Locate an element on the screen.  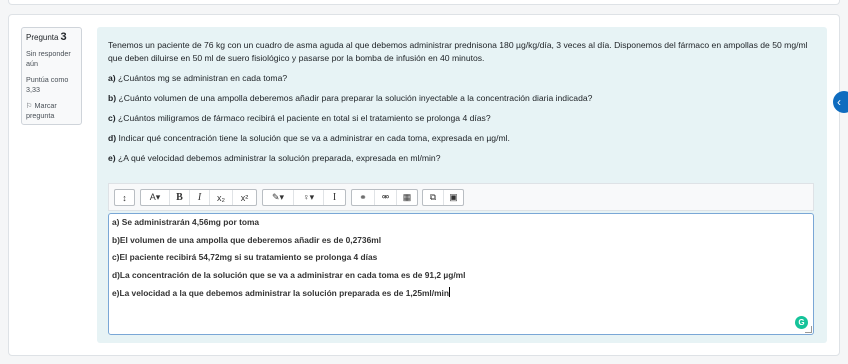
text-cursor-icon: I is located at coordinates (334, 197).